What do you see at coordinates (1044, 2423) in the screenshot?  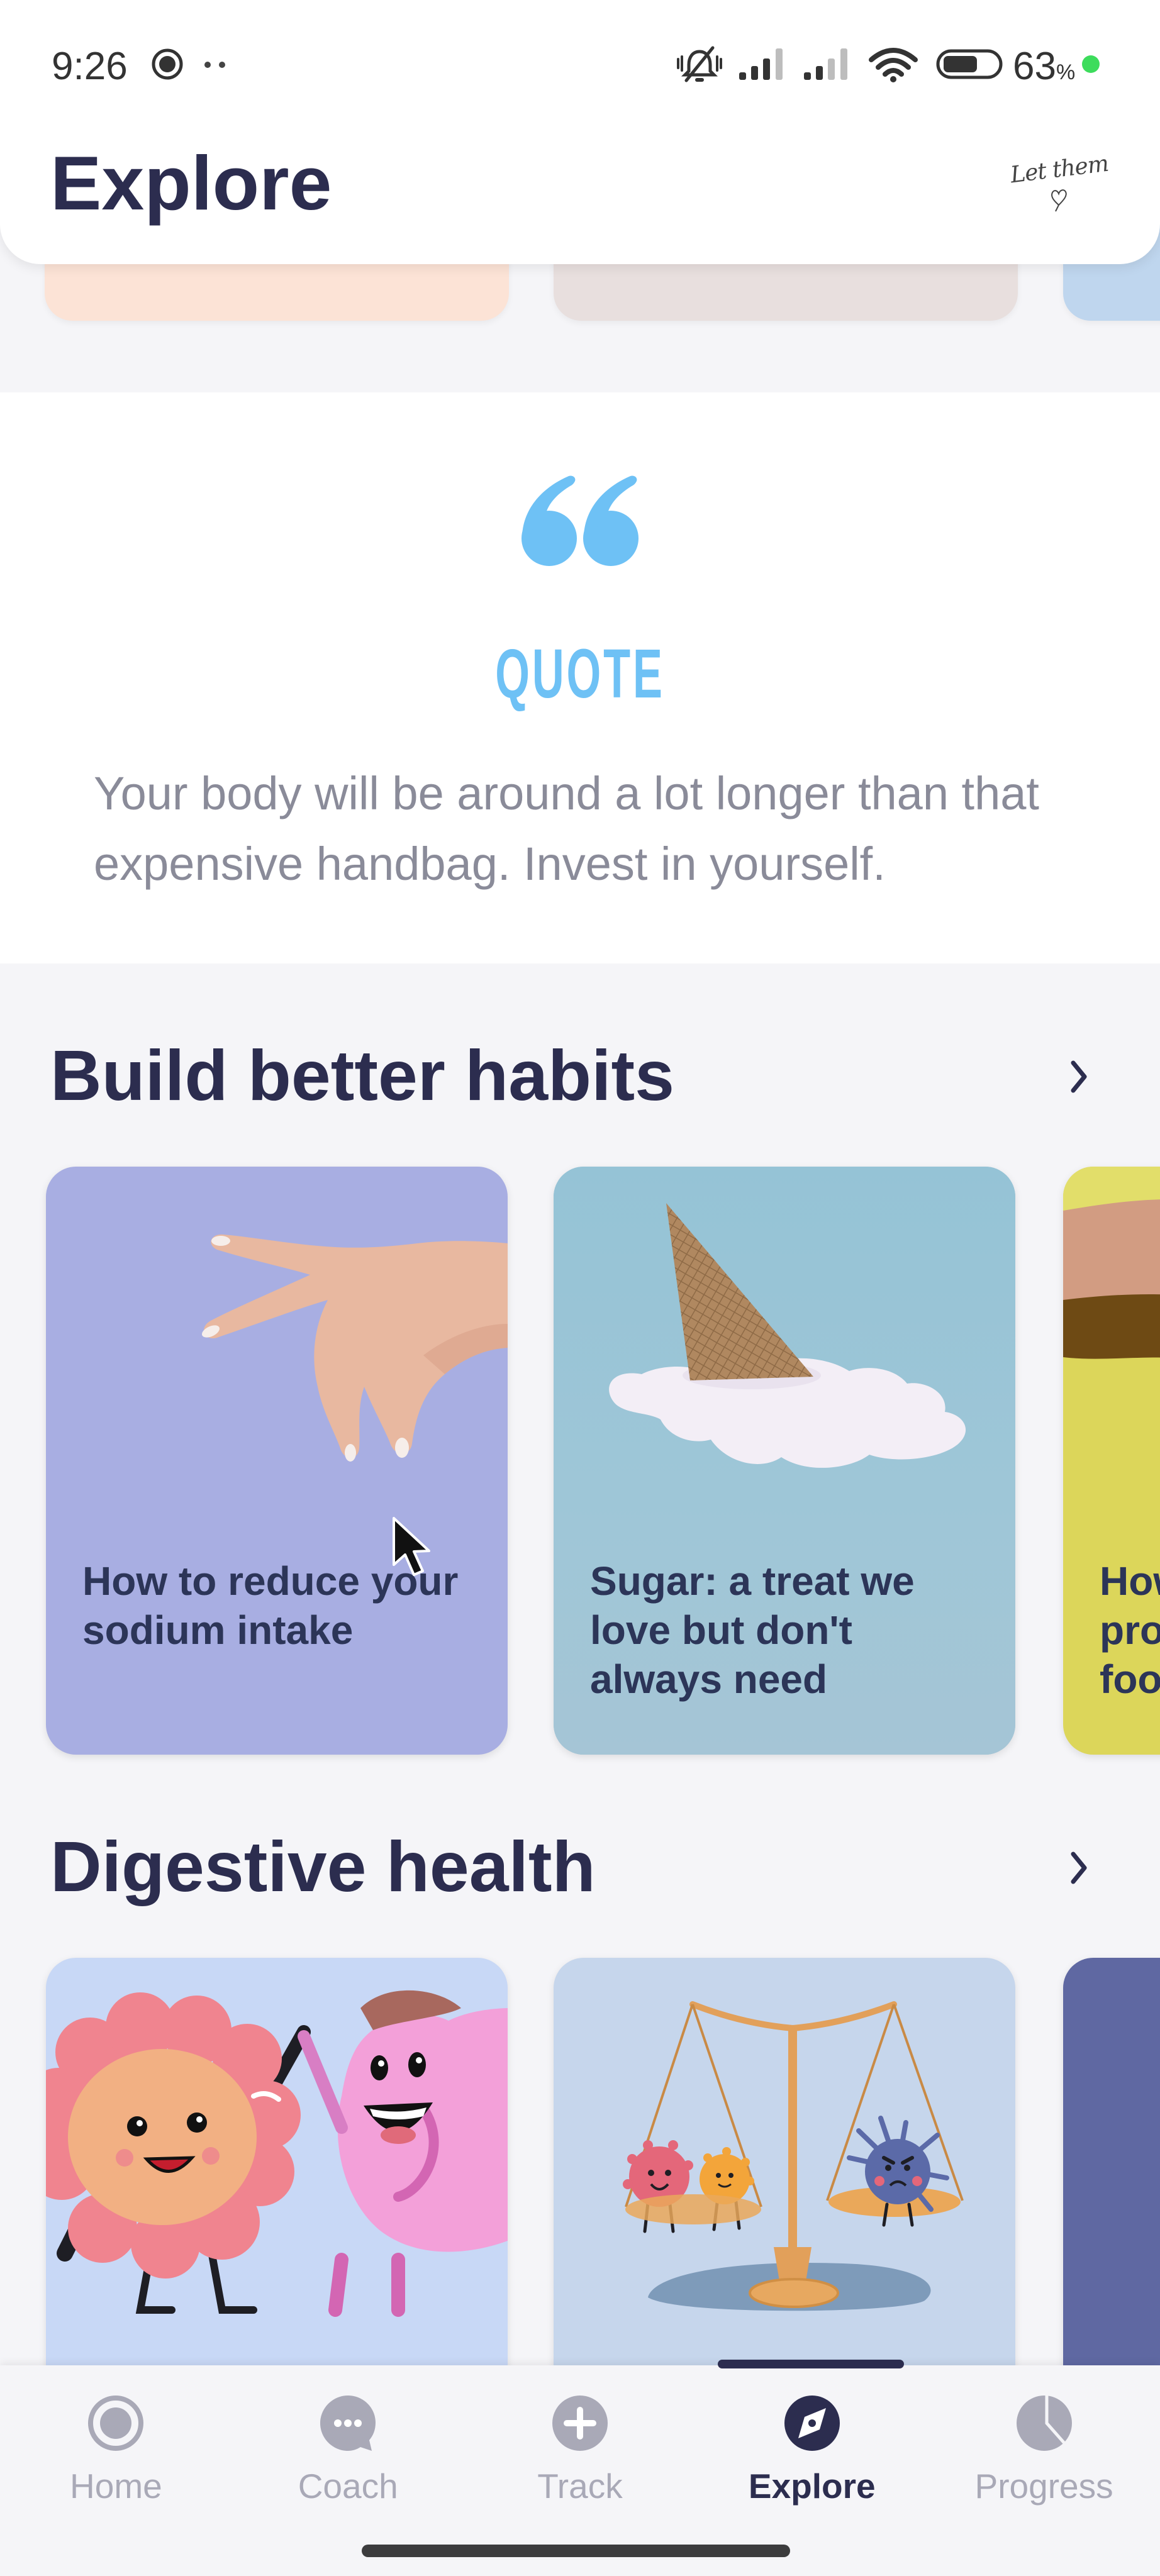 I see `progress-pie-icon` at bounding box center [1044, 2423].